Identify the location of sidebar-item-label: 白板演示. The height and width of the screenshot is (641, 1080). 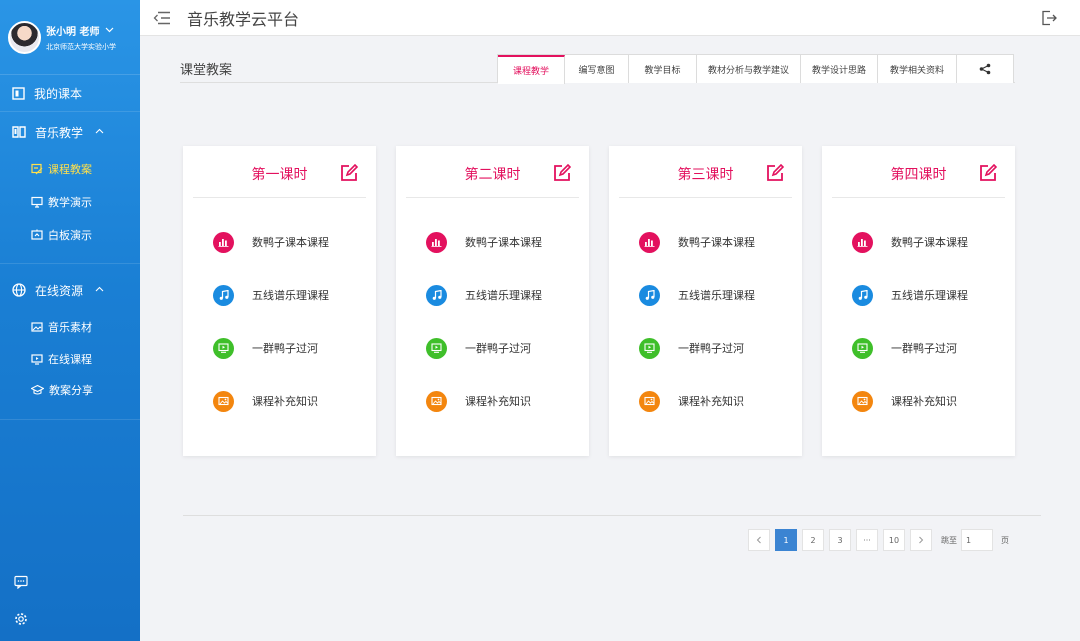
(70, 235).